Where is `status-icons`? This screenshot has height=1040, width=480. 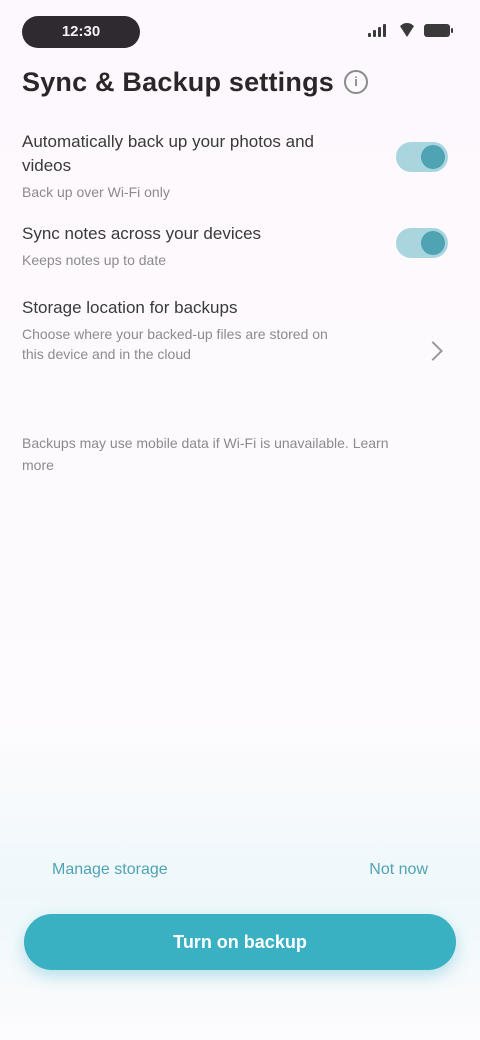 status-icons is located at coordinates (410, 30).